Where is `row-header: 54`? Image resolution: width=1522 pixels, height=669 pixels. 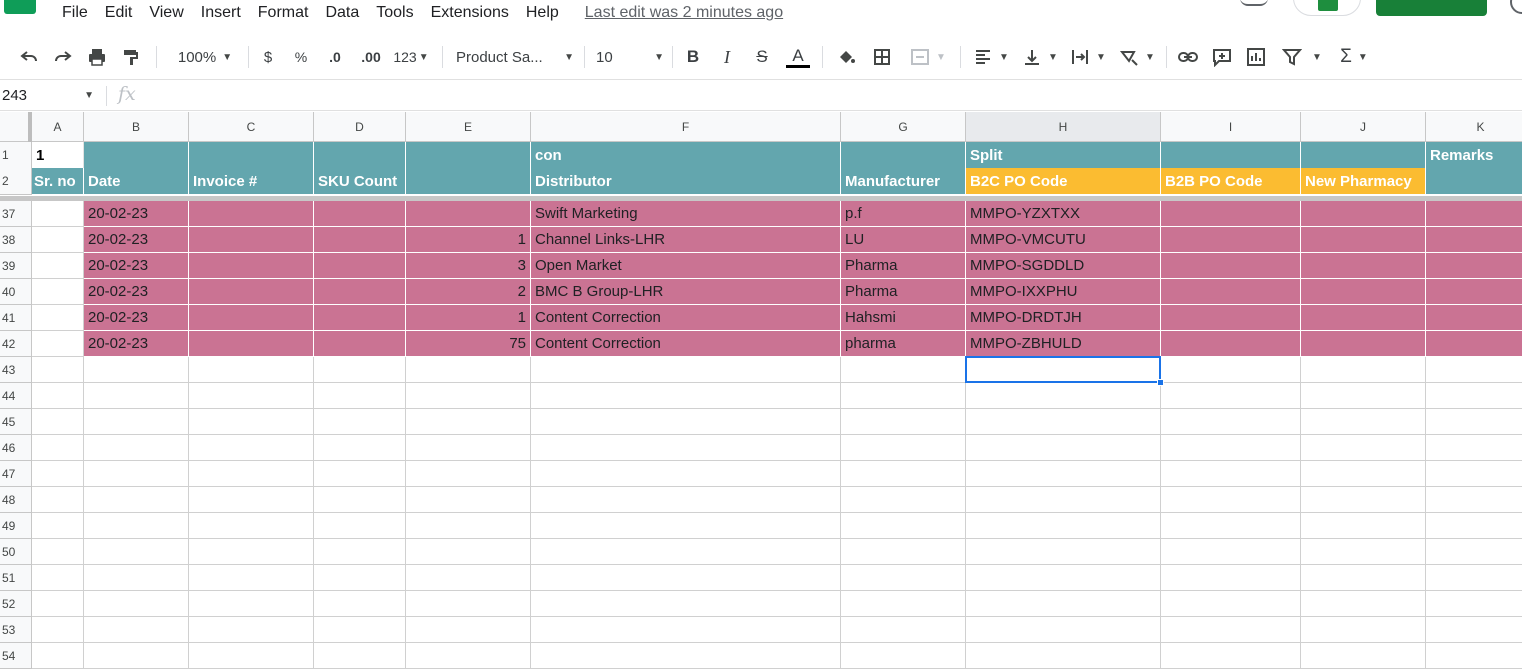 row-header: 54 is located at coordinates (16, 656).